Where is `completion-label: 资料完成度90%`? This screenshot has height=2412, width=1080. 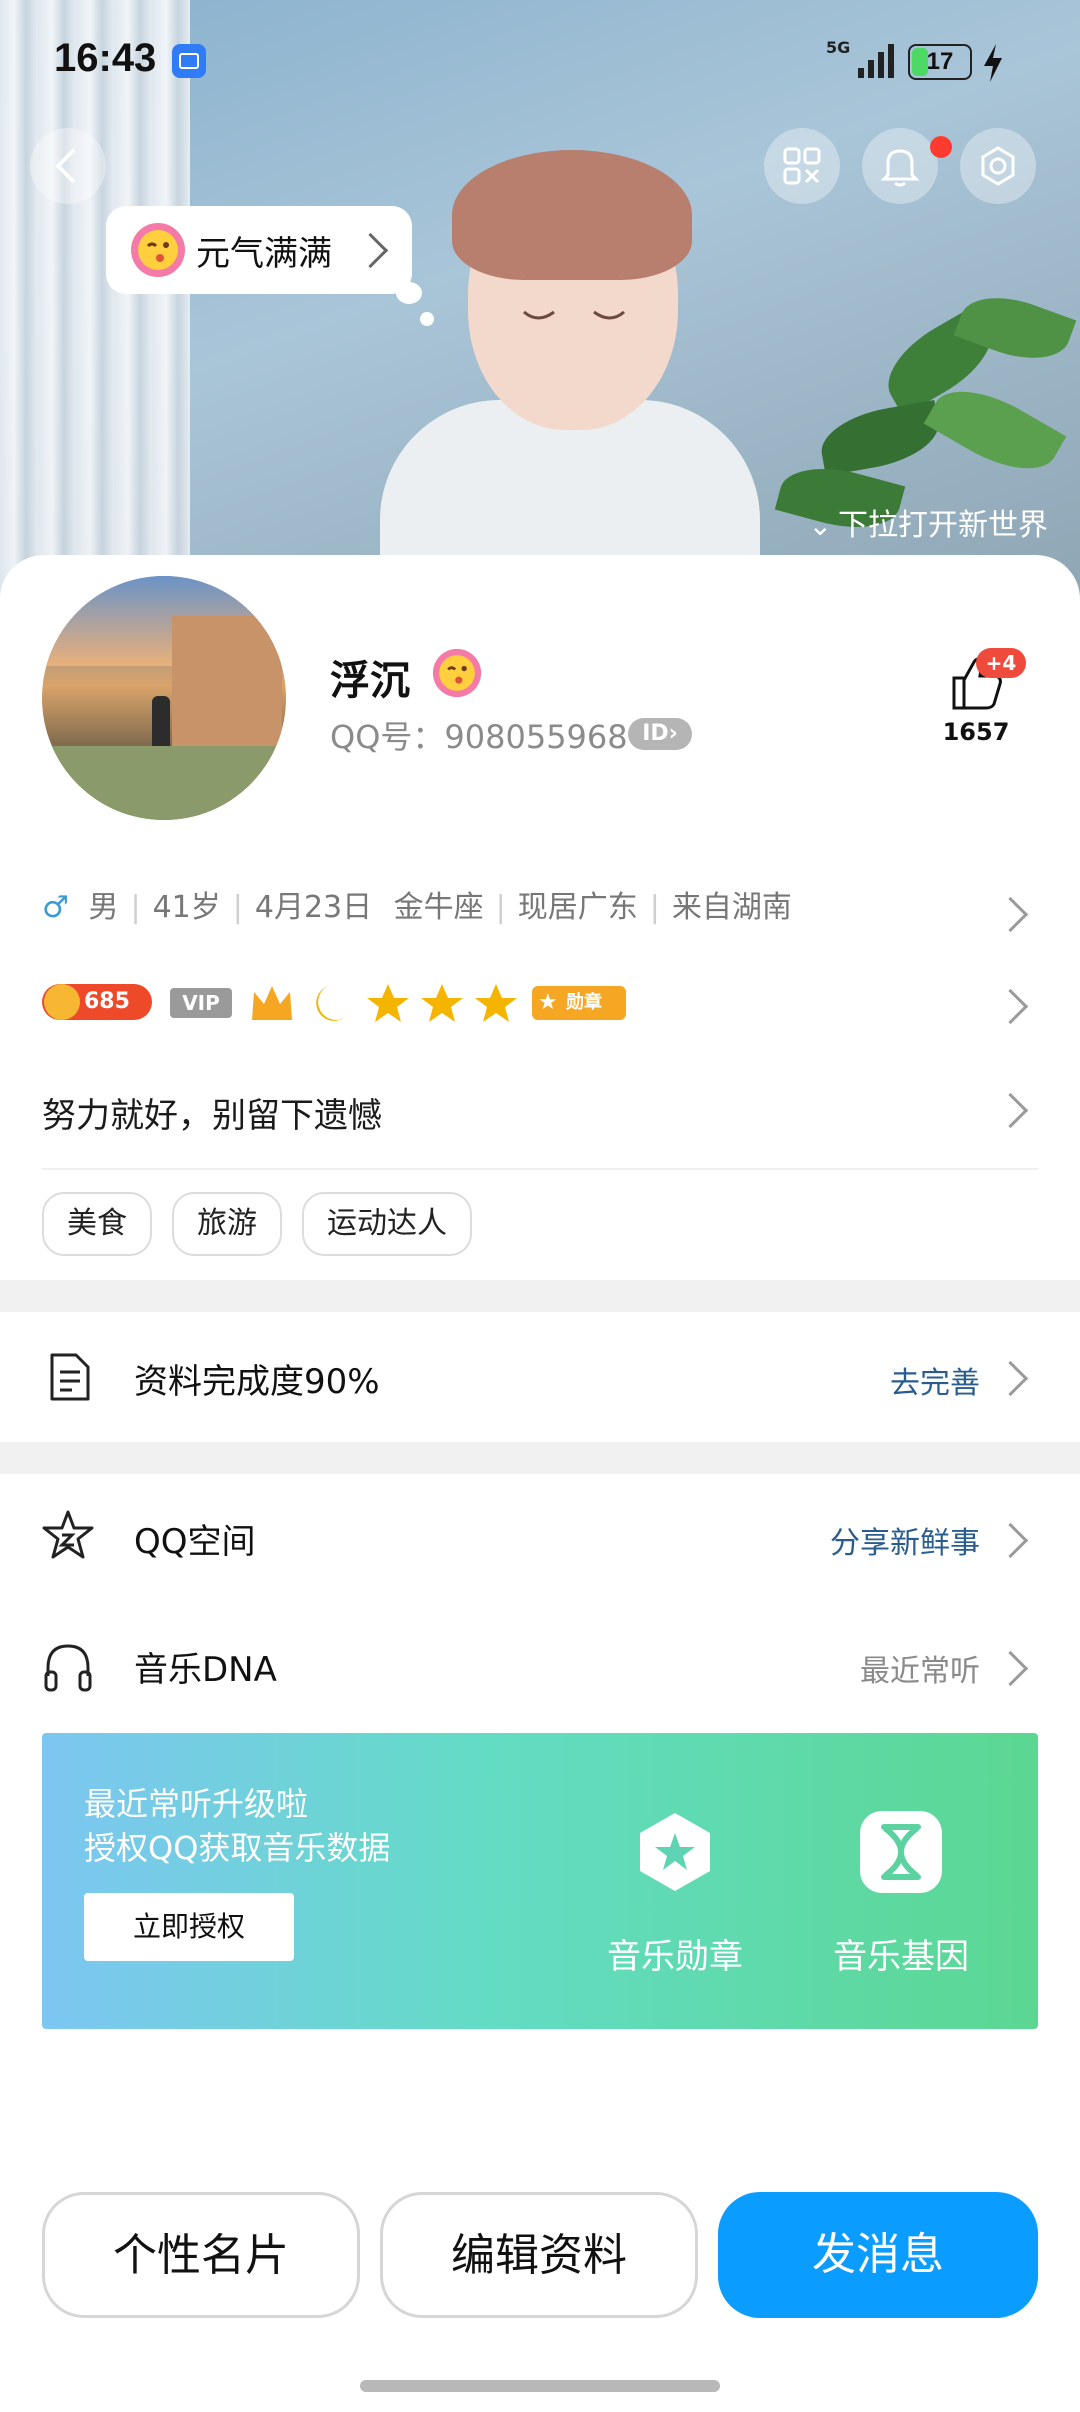 completion-label: 资料完成度90% is located at coordinates (257, 1382).